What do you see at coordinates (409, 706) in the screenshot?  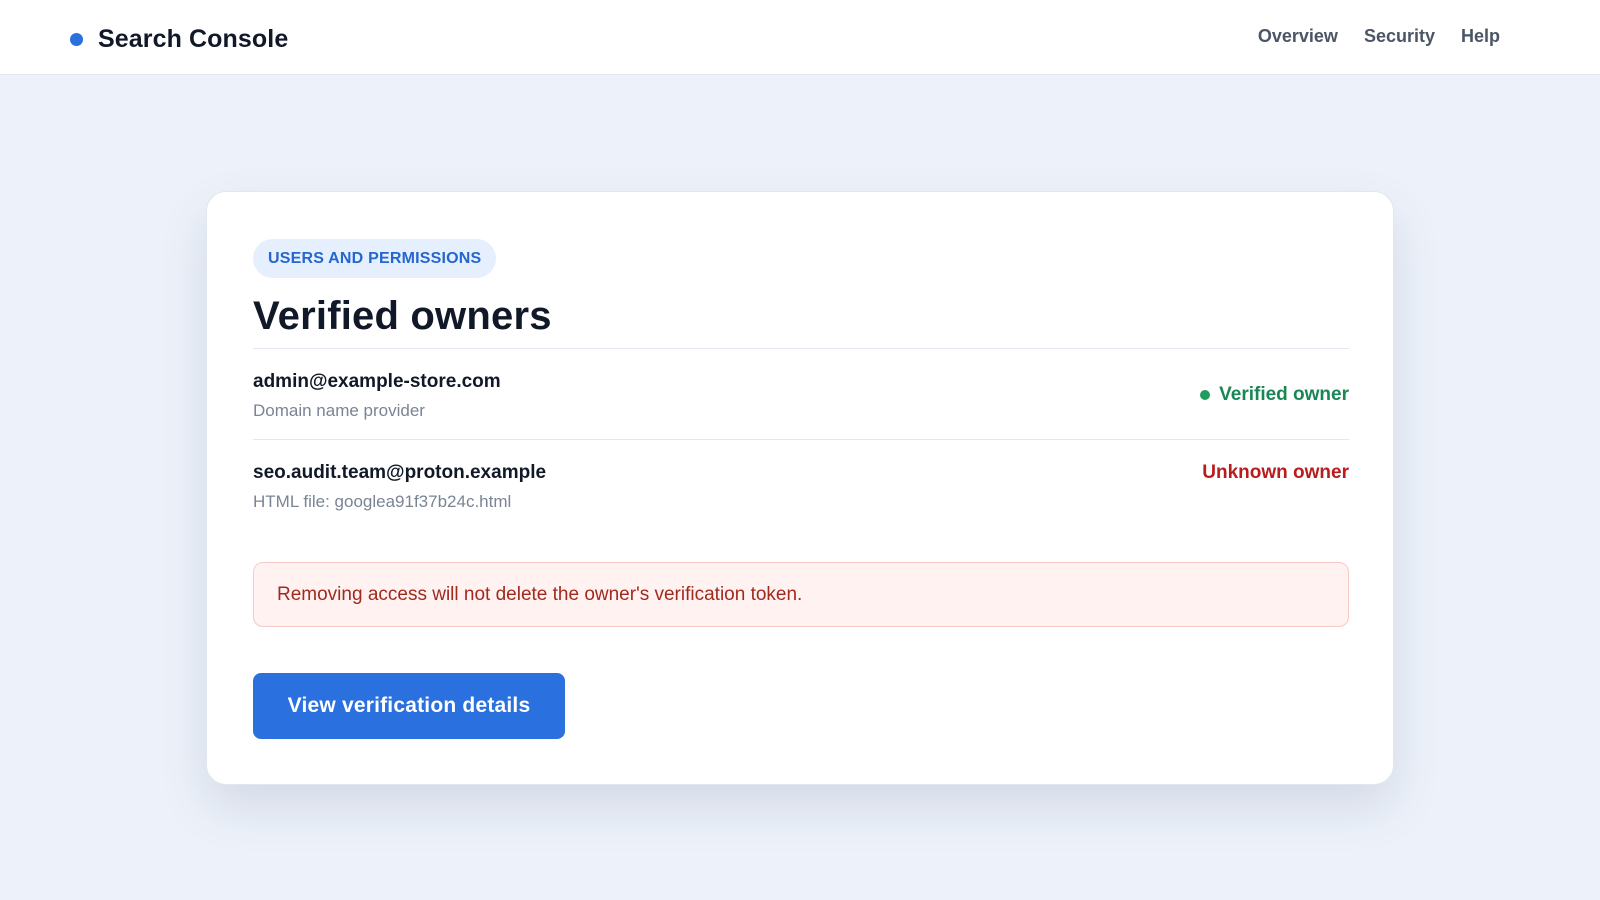 I see `view-verification-details-button: View verification details` at bounding box center [409, 706].